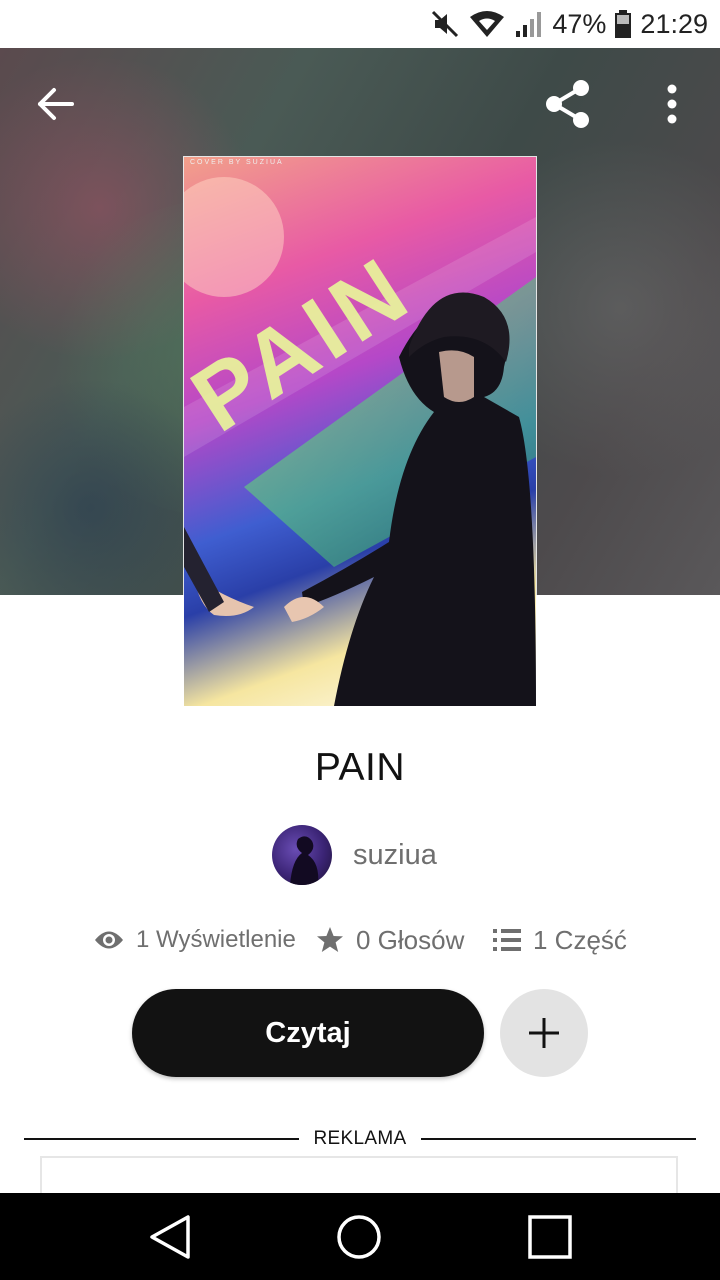  I want to click on clock: 21:29, so click(674, 23).